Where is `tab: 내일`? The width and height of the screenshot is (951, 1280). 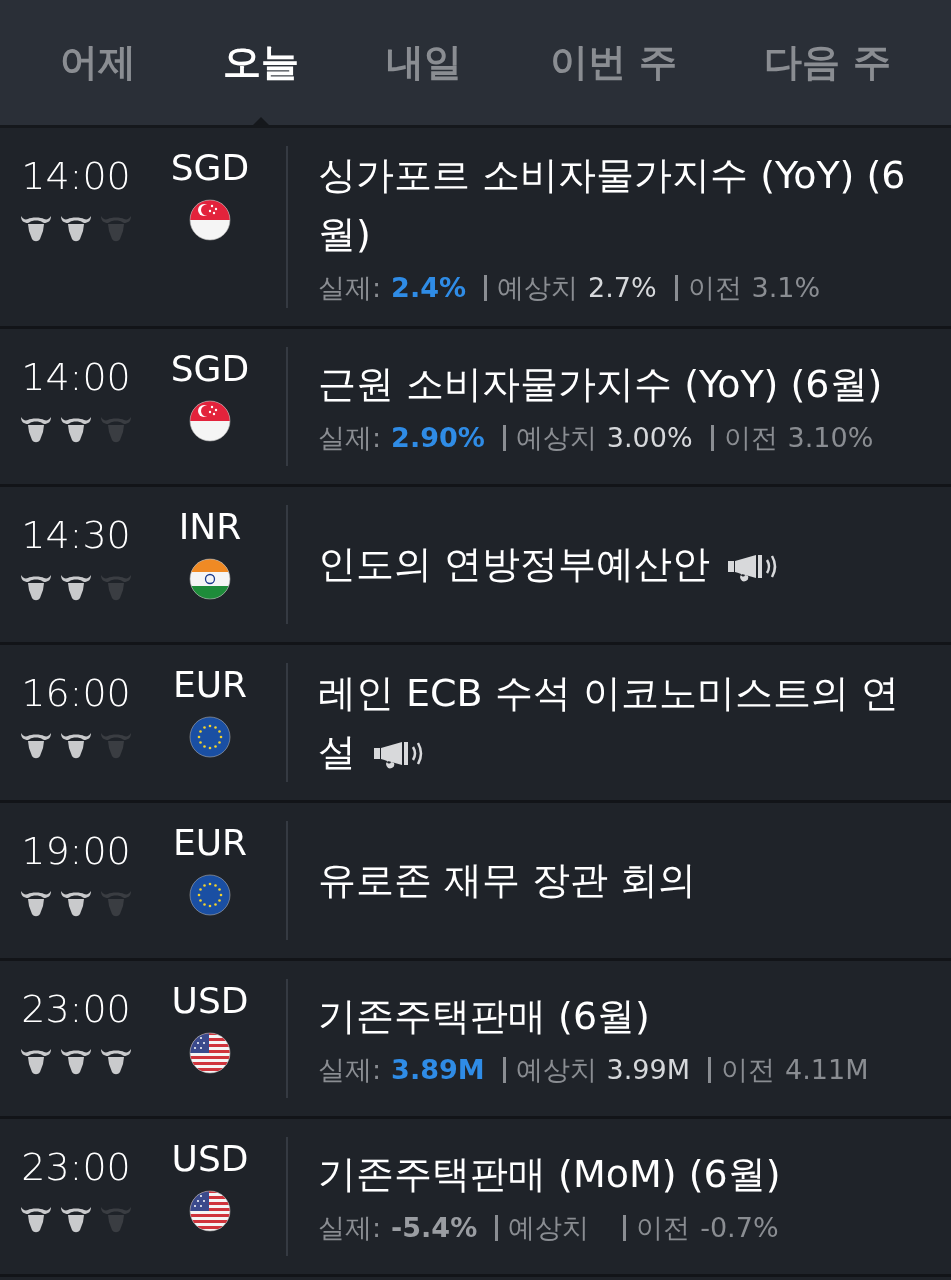
tab: 내일 is located at coordinates (424, 62).